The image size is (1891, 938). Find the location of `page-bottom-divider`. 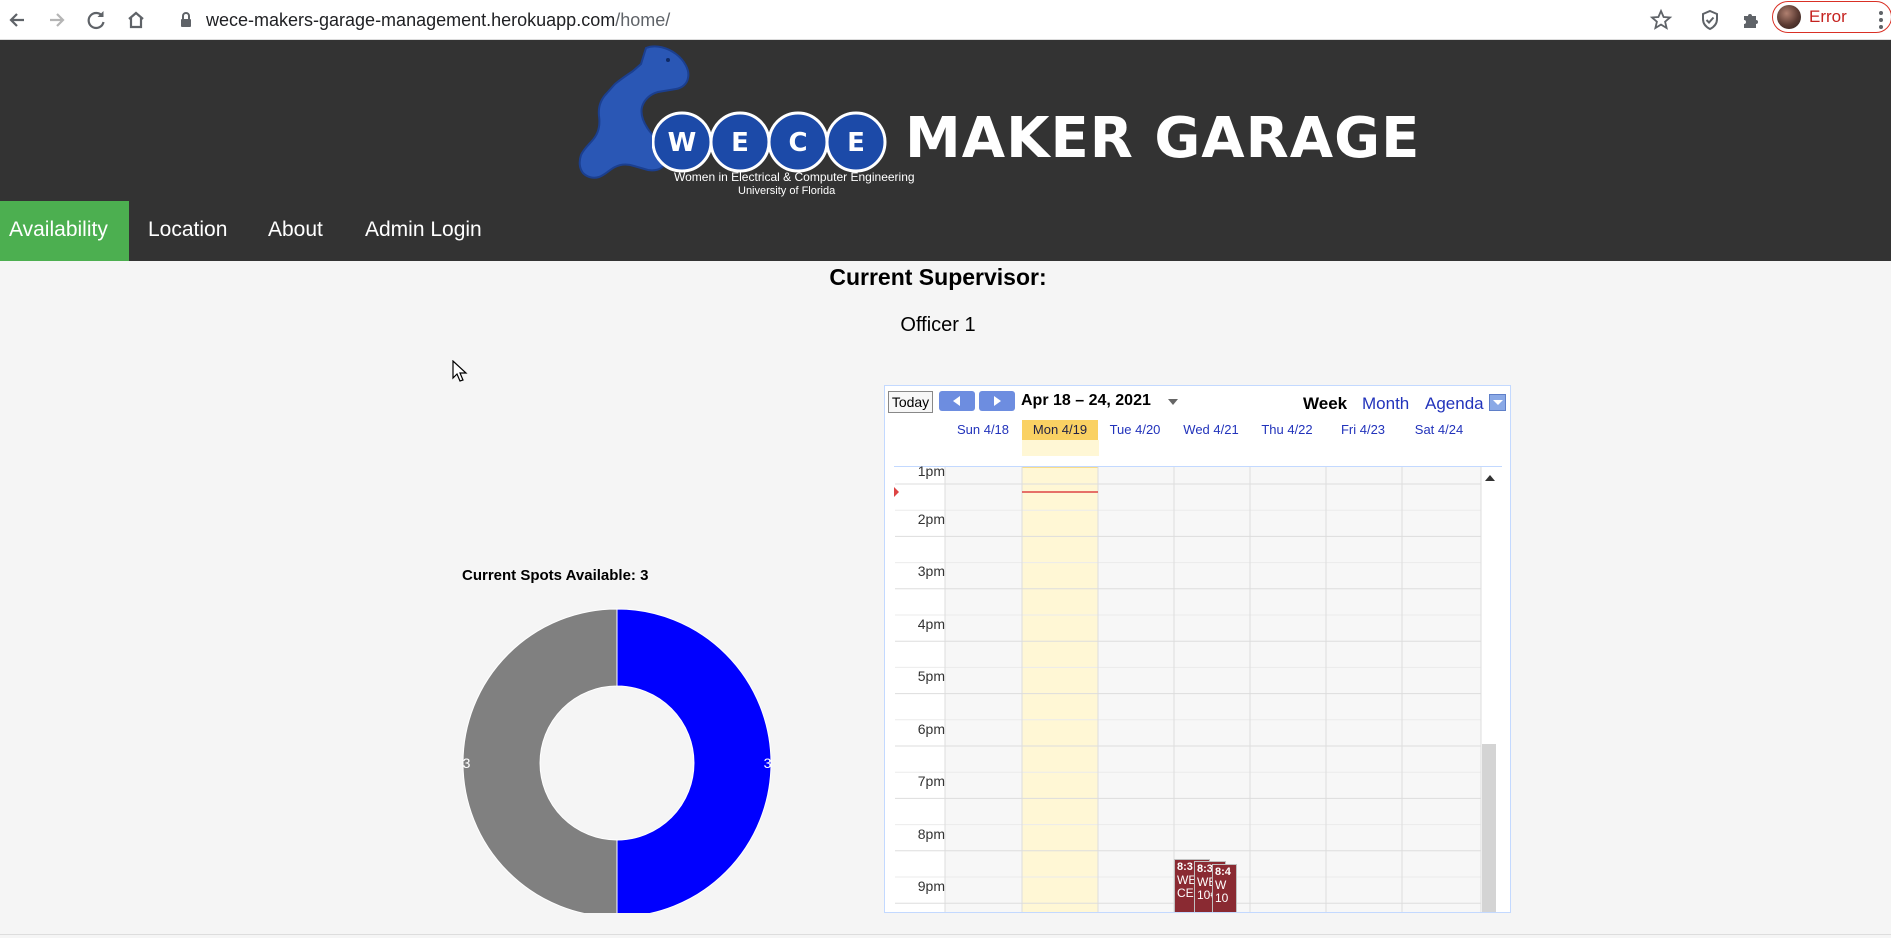

page-bottom-divider is located at coordinates (945, 934).